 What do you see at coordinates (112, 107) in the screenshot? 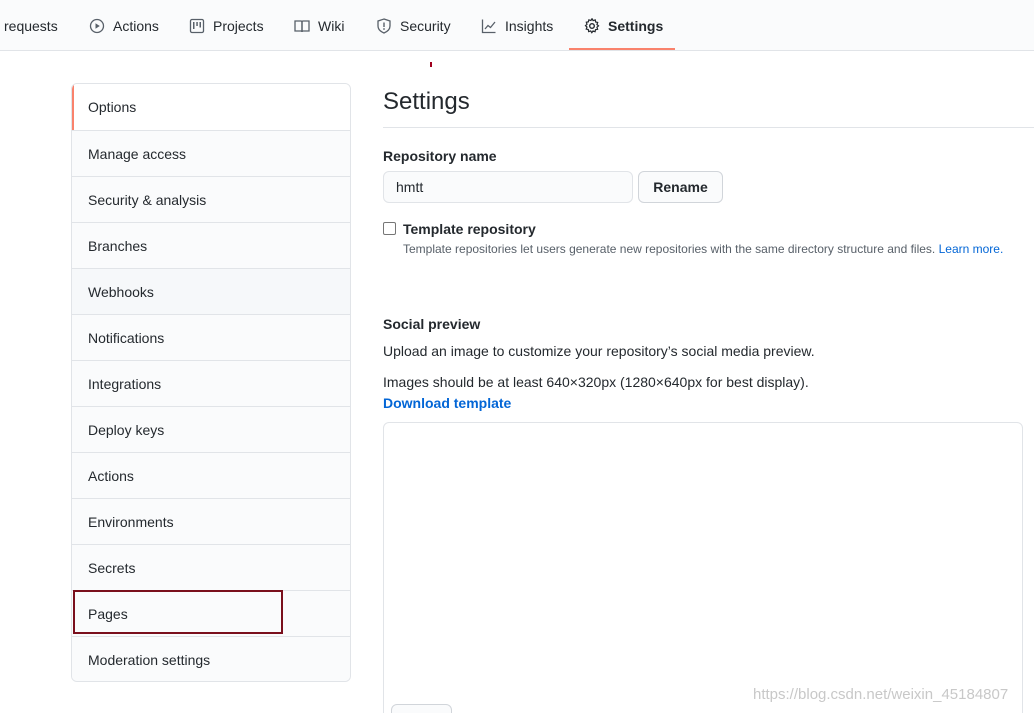
I see `sidebar-item-label: Options` at bounding box center [112, 107].